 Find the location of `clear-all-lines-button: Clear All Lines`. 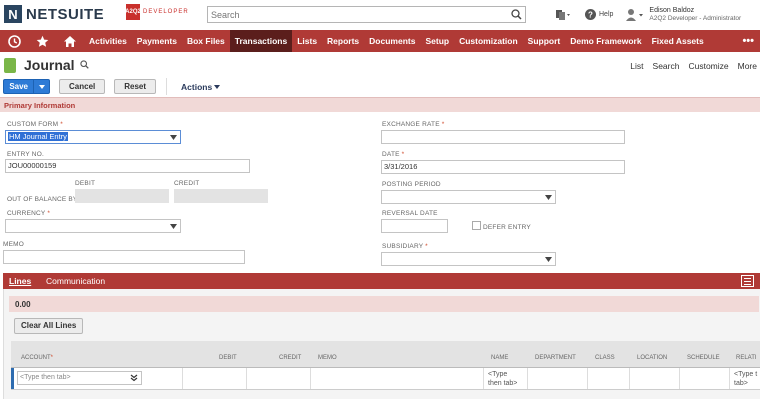

clear-all-lines-button: Clear All Lines is located at coordinates (49, 326).